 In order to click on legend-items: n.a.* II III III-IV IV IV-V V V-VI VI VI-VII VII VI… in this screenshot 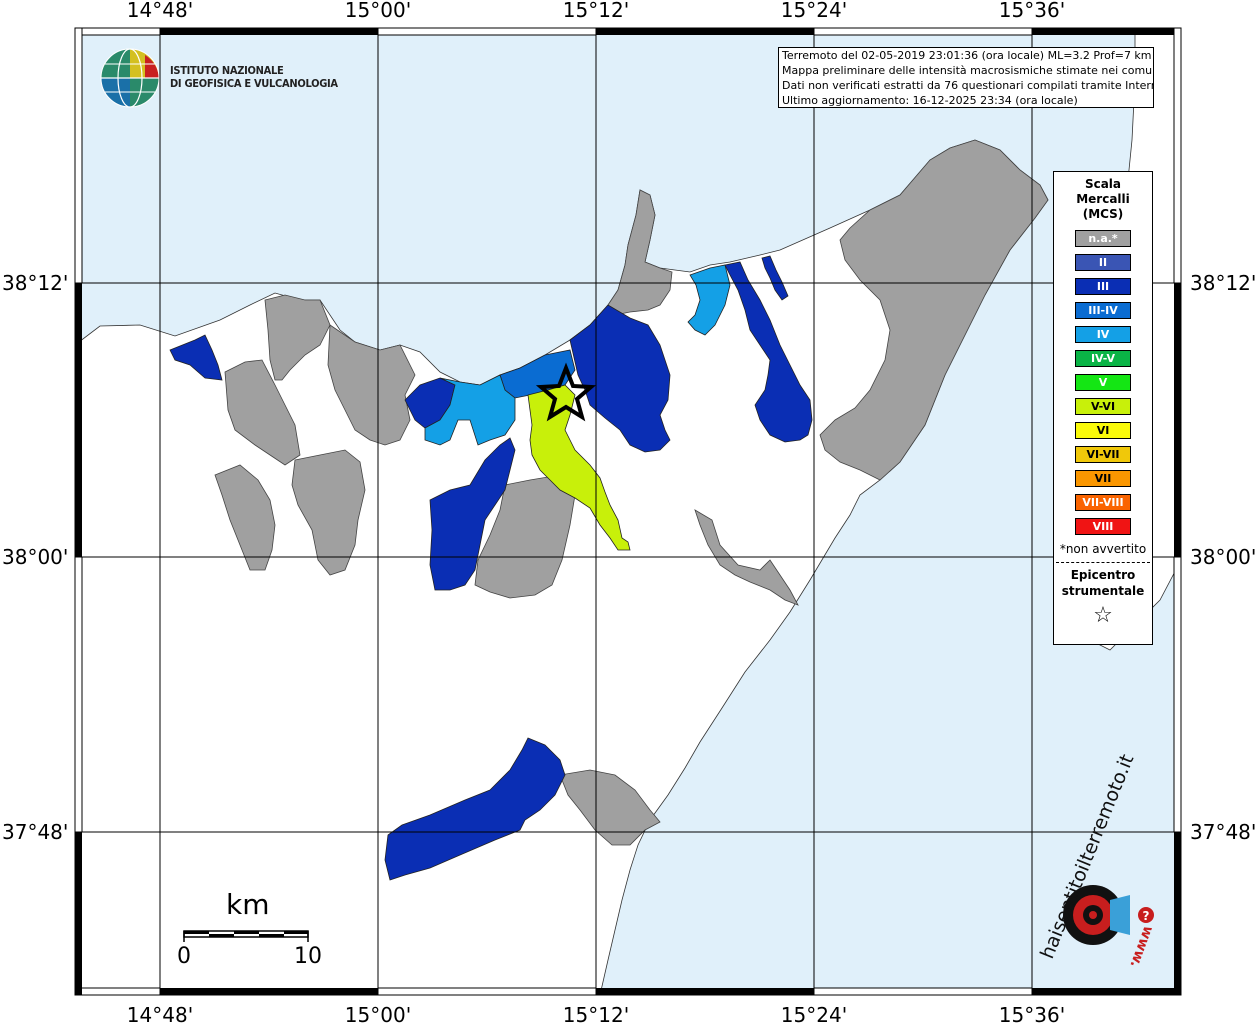, I will do `click(1103, 382)`.